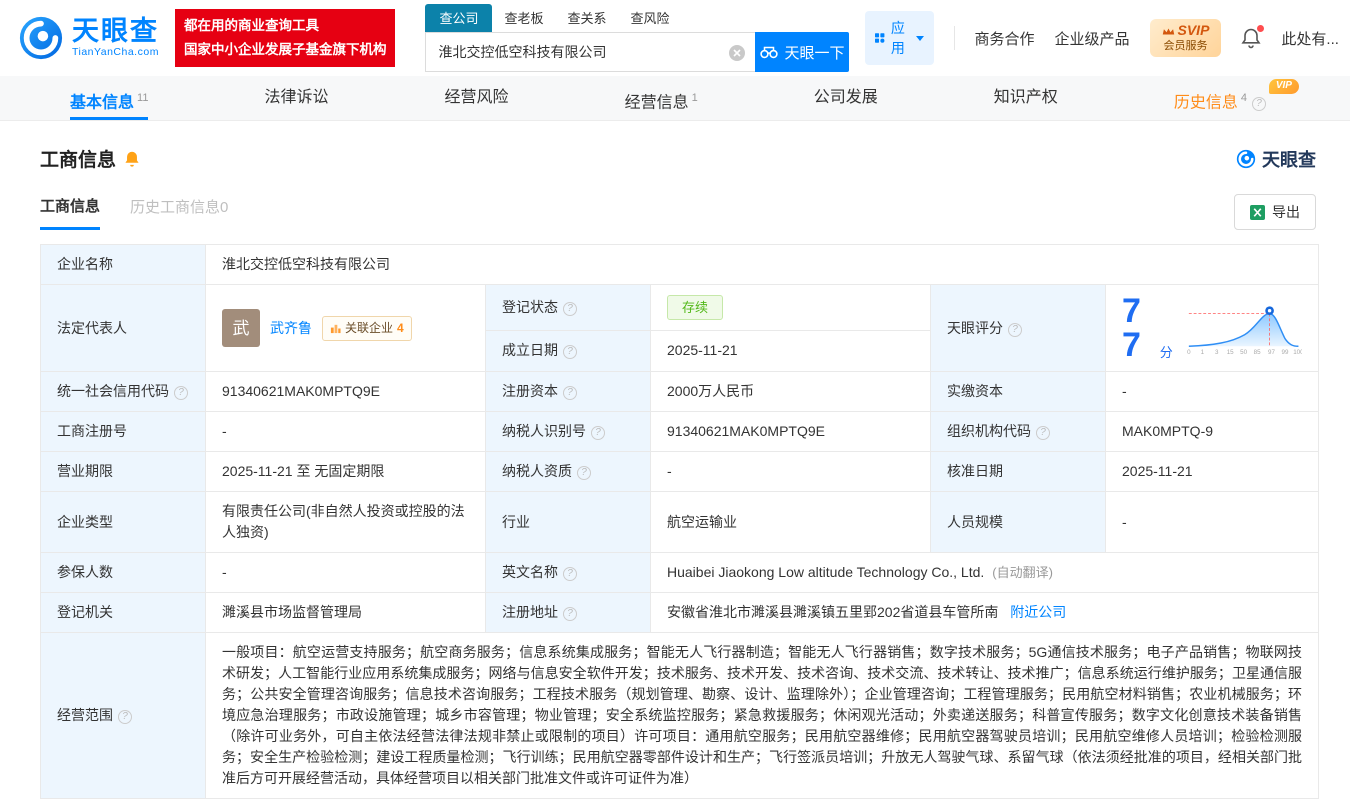 This screenshot has height=803, width=1350. I want to click on score-value: 77, so click(1131, 328).